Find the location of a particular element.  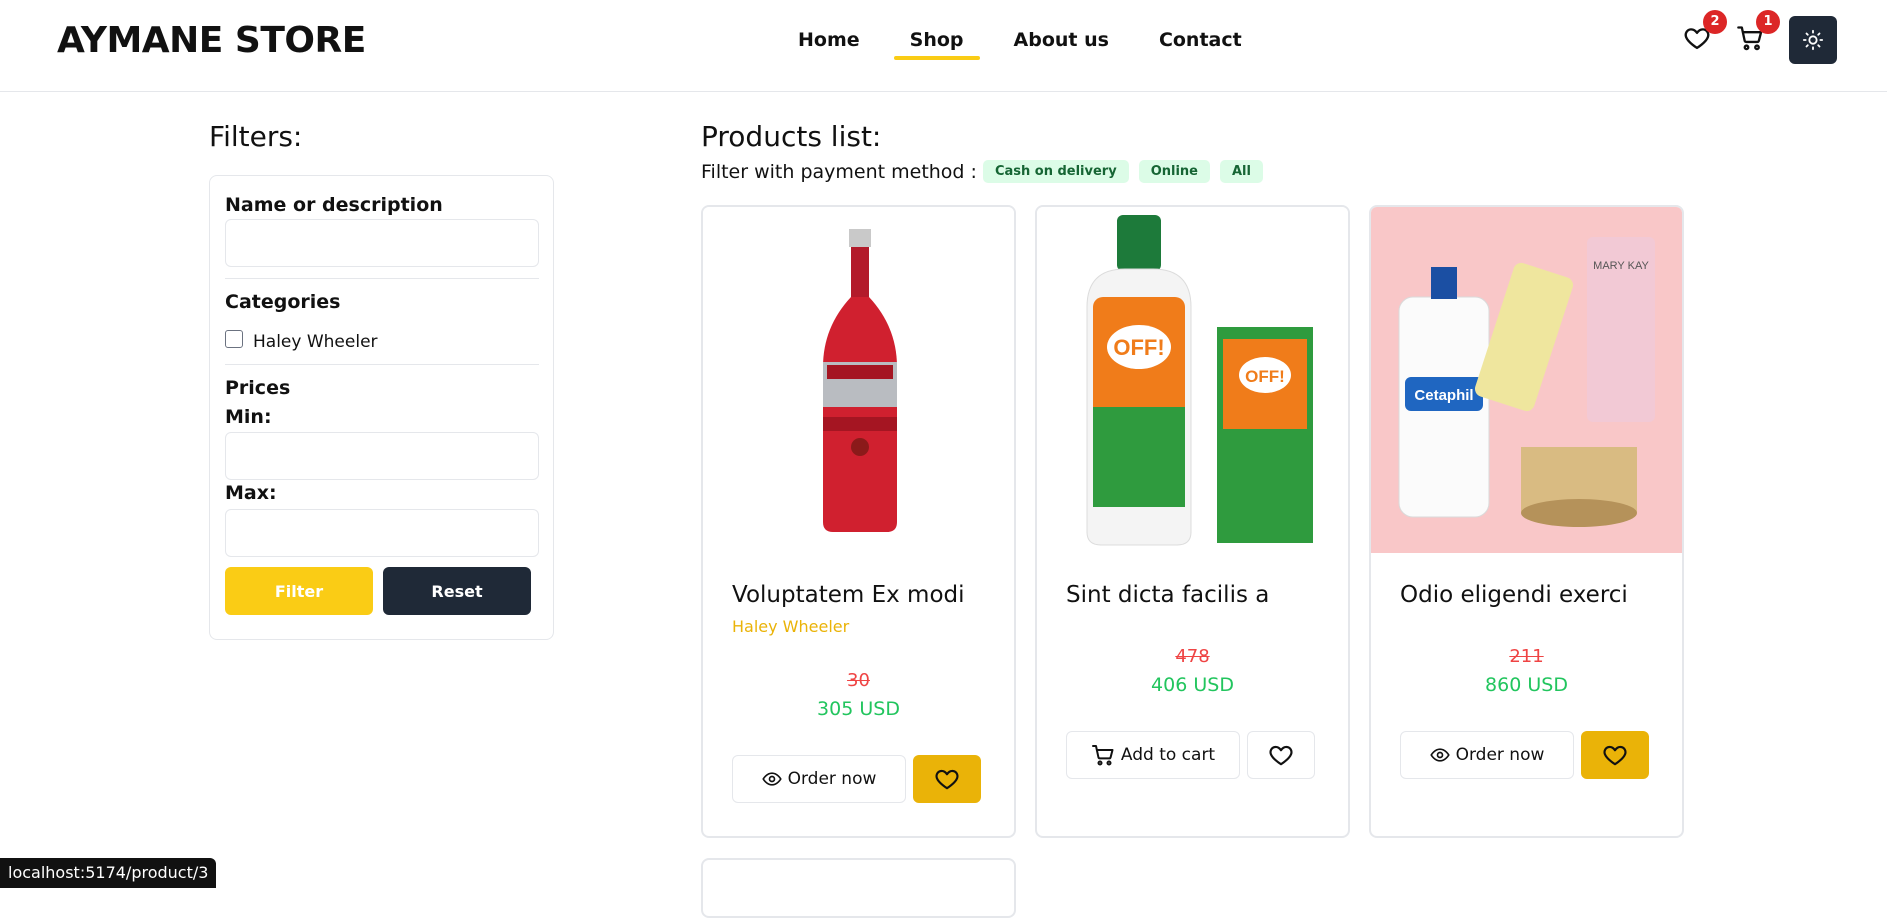

add-to-cart-label: Add to cart is located at coordinates (1168, 755).